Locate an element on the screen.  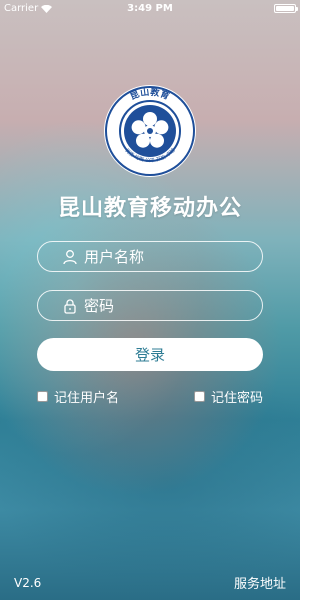
version-label: V2.6 is located at coordinates (28, 583).